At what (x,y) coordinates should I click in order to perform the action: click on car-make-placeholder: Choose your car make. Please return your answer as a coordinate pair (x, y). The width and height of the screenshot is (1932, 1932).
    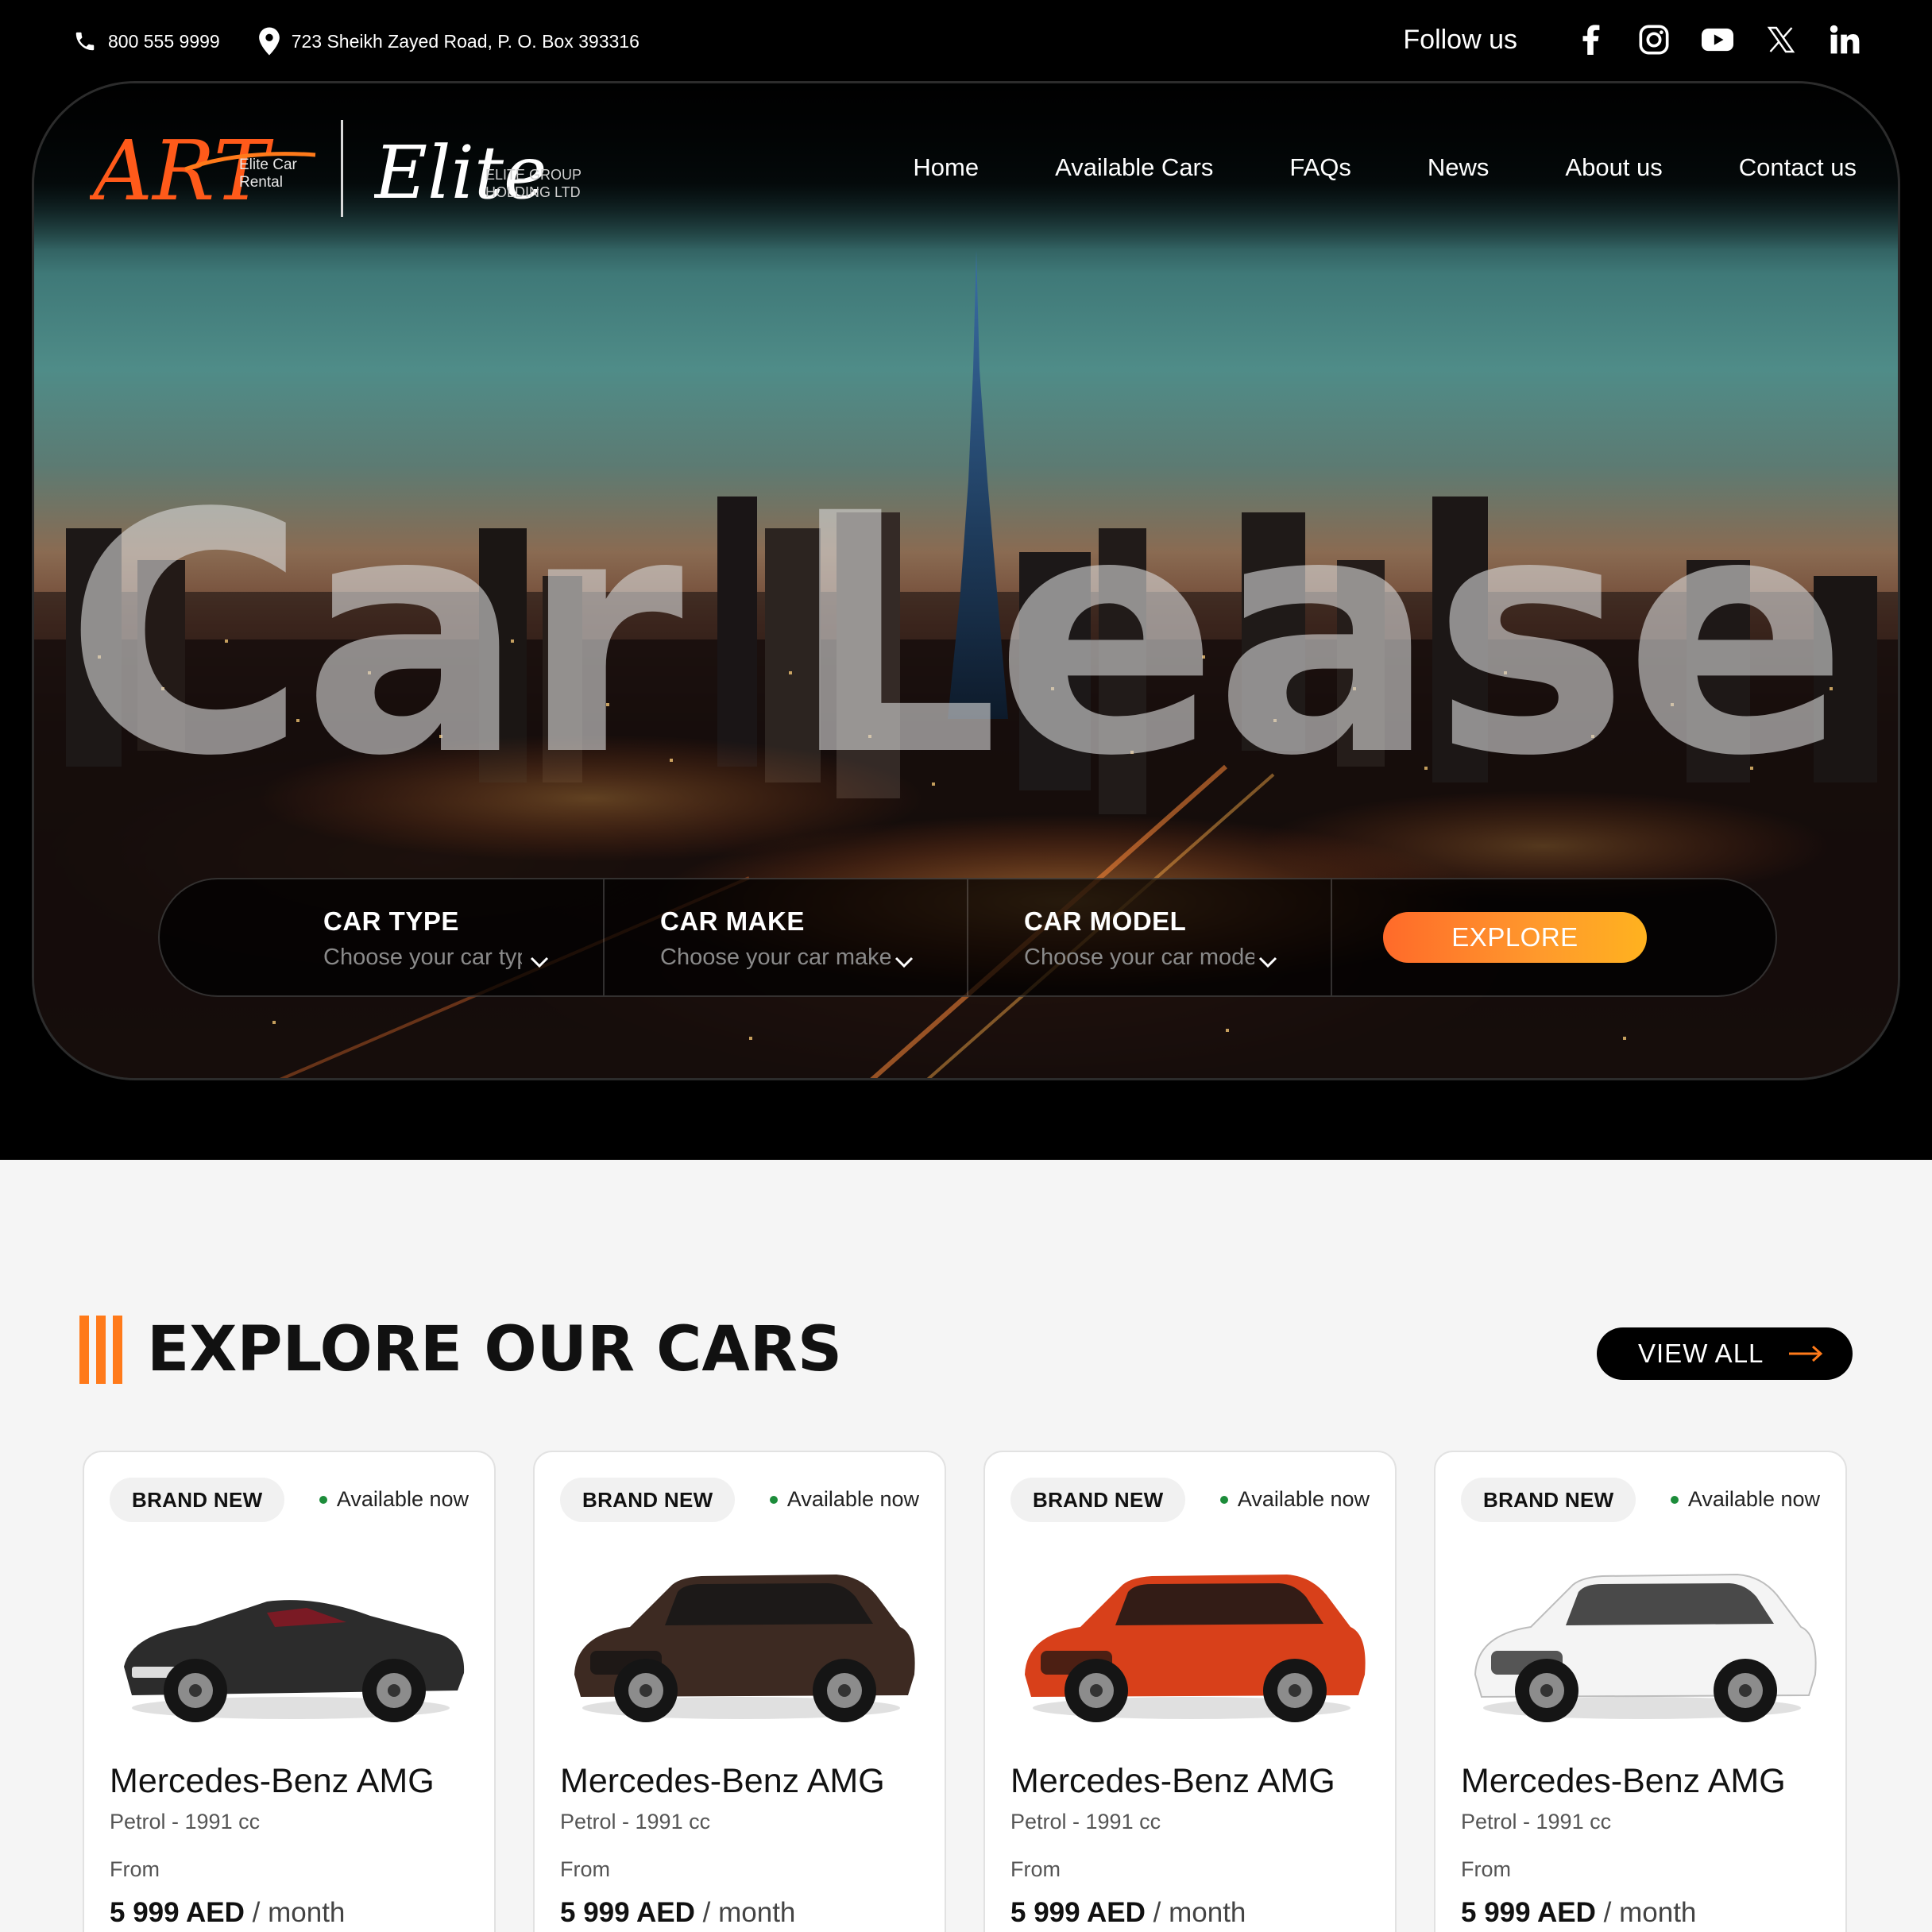
    Looking at the image, I should click on (776, 957).